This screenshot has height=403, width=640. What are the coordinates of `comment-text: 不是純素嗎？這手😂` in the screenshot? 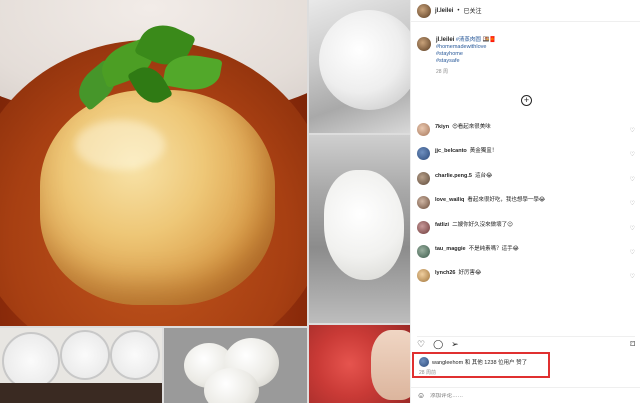 It's located at (494, 248).